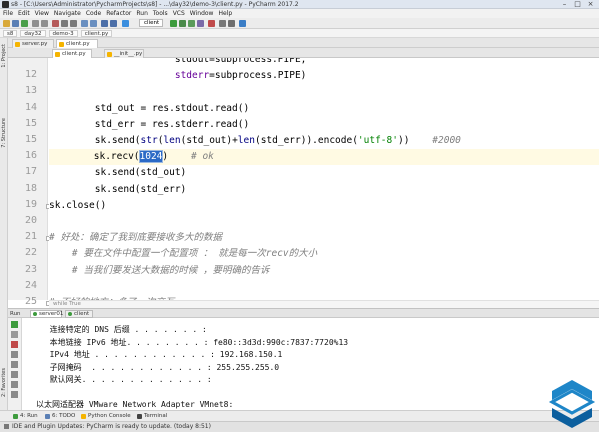  I want to click on tab-client-py-active: client.py, so click(72, 53).